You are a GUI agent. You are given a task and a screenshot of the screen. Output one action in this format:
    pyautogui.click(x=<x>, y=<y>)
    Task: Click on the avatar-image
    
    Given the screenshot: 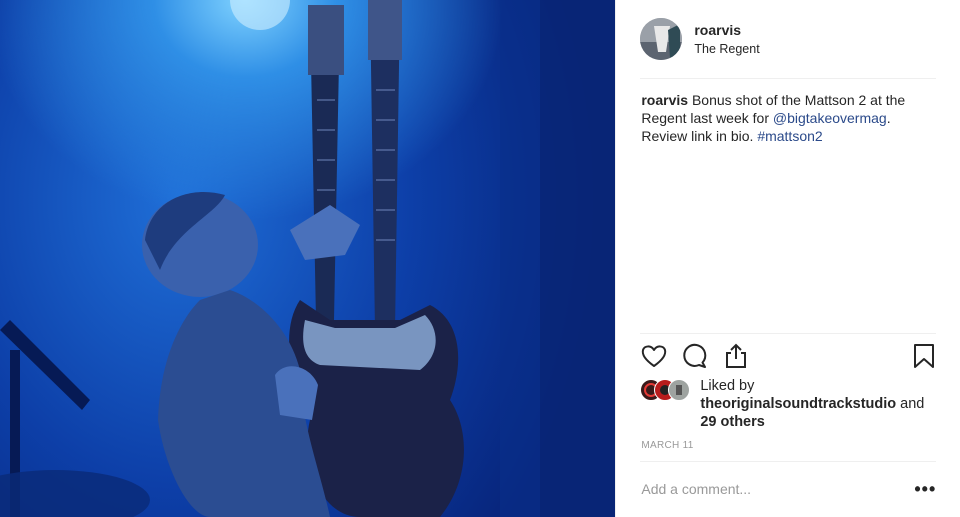 What is the action you would take?
    pyautogui.click(x=661, y=39)
    